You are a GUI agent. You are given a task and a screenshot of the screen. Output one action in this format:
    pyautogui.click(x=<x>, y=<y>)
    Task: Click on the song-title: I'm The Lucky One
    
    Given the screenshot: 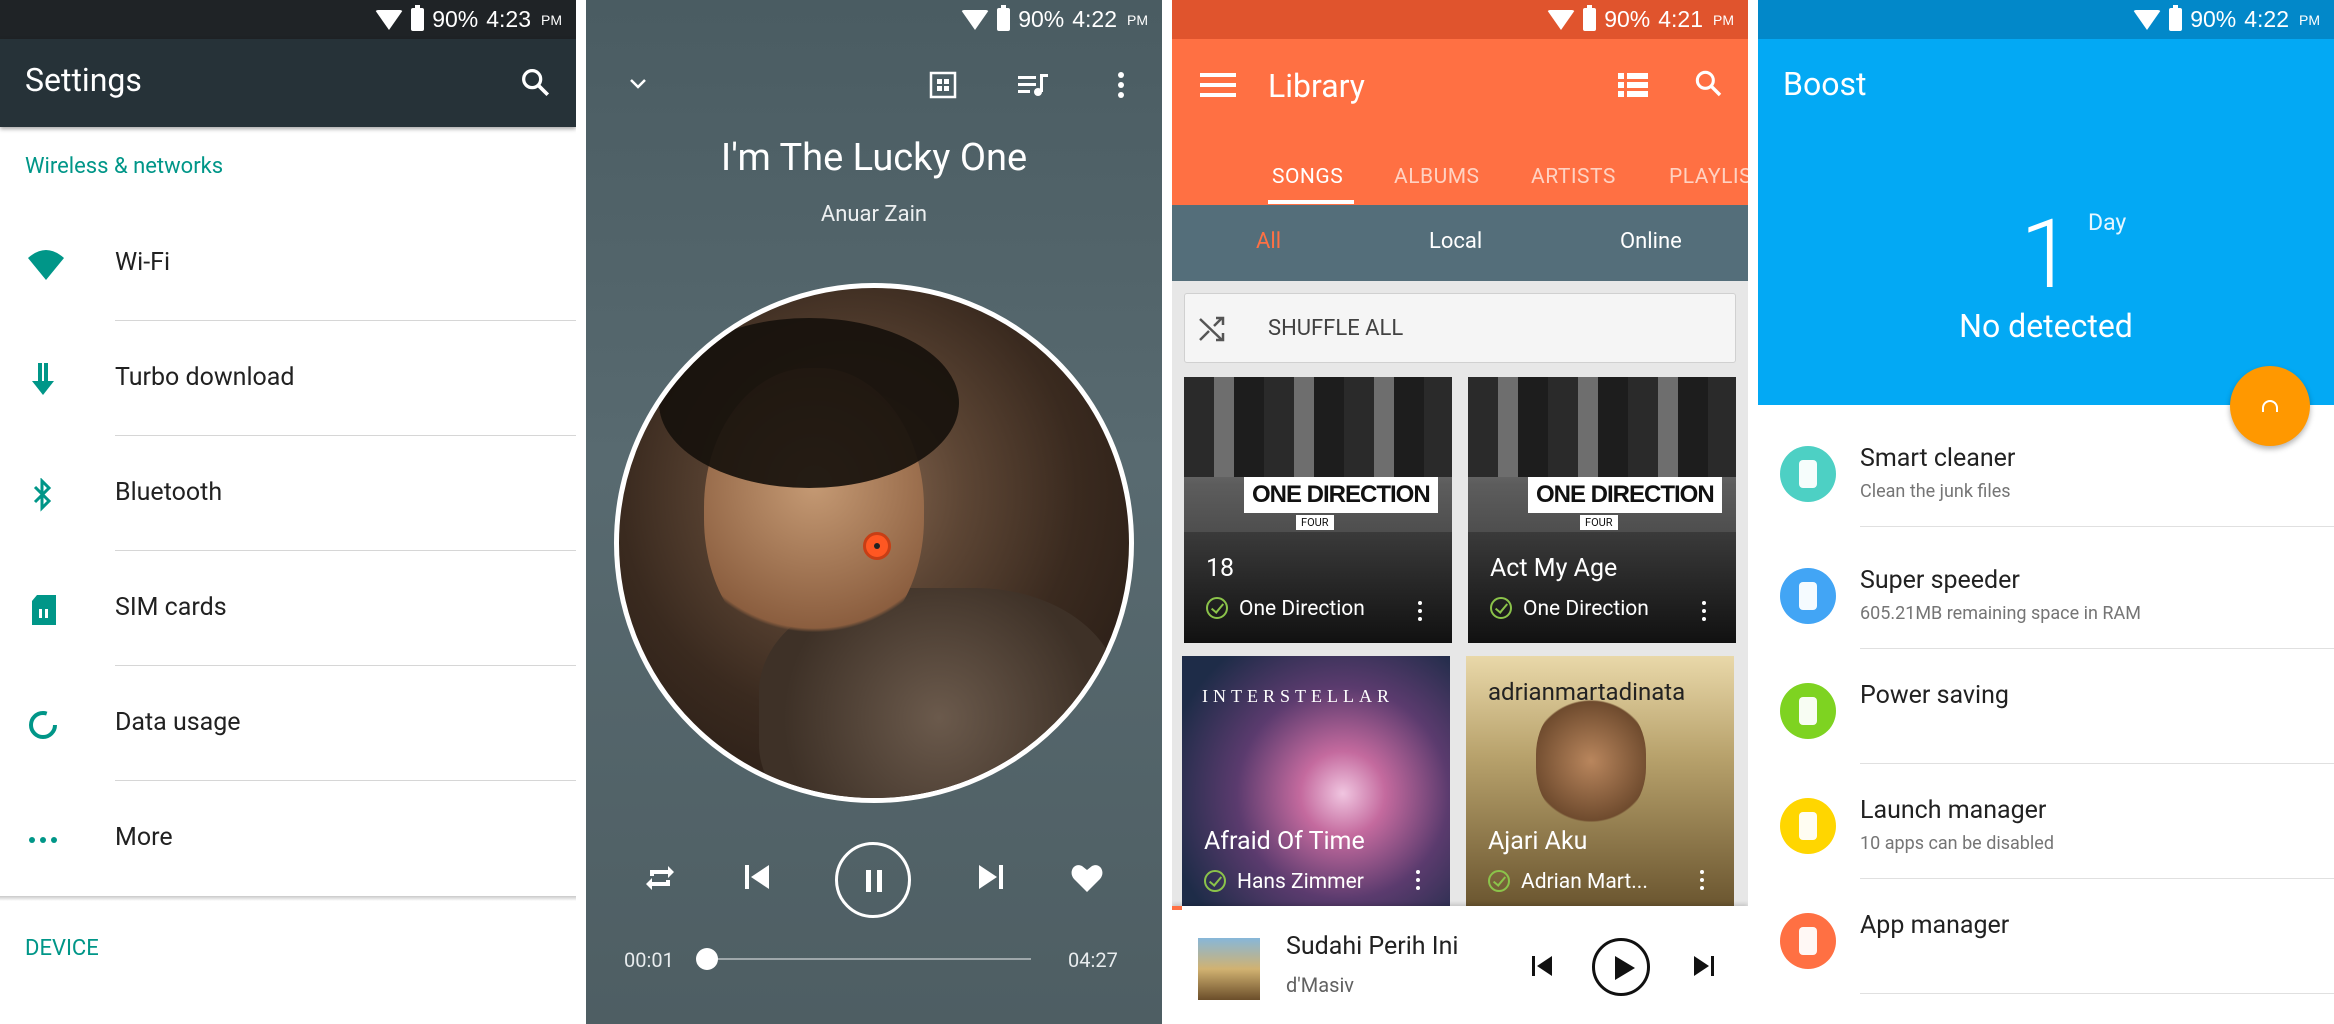 What is the action you would take?
    pyautogui.click(x=874, y=158)
    